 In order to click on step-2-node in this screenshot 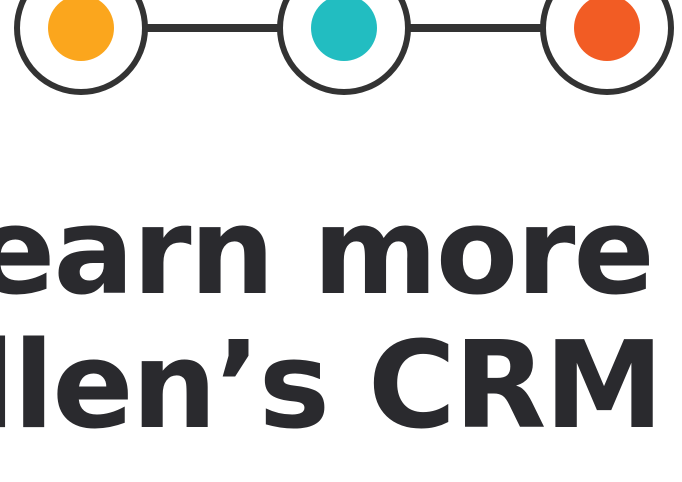, I will do `click(344, 47)`.